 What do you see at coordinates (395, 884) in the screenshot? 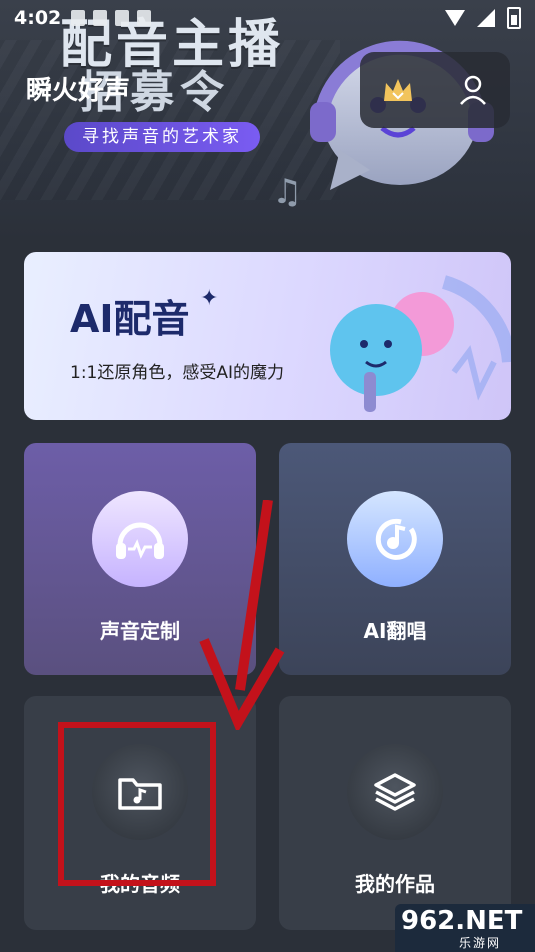
I see `my-works-label: 我的作品` at bounding box center [395, 884].